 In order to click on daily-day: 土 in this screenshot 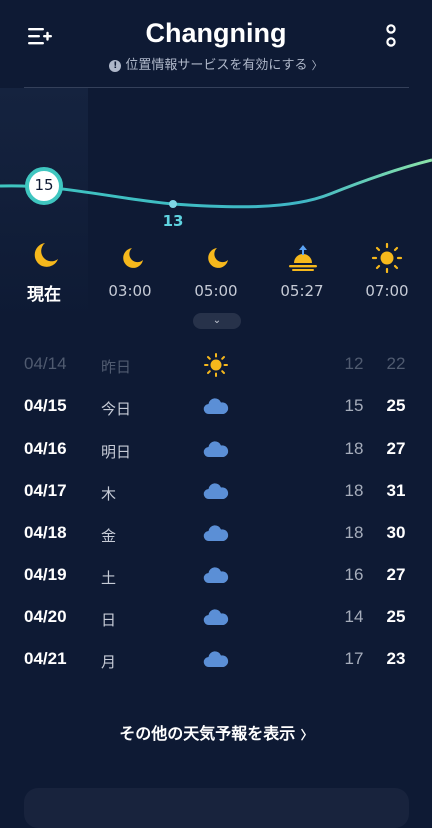, I will do `click(109, 578)`.